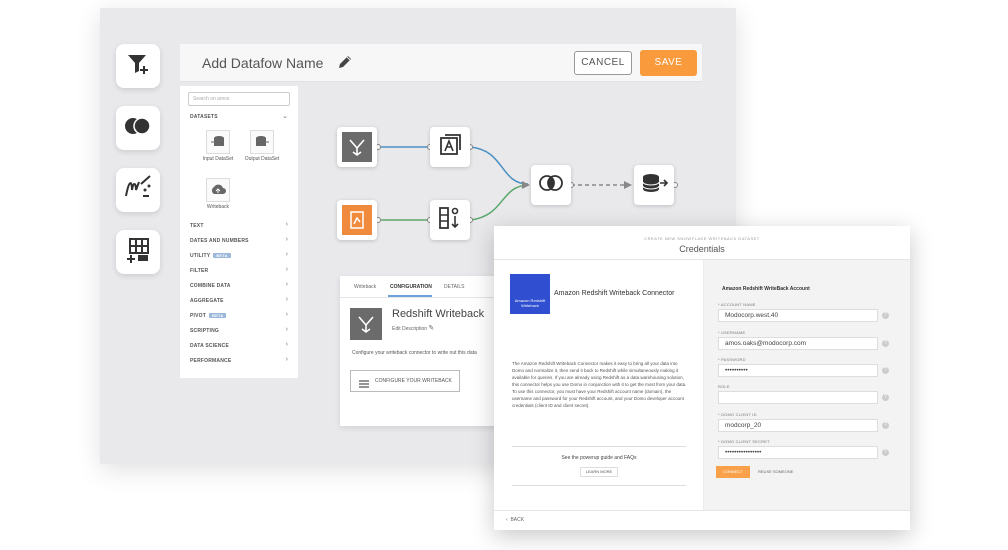  What do you see at coordinates (599, 458) in the screenshot?
I see `guide-text: See the powerup guide and FAQs` at bounding box center [599, 458].